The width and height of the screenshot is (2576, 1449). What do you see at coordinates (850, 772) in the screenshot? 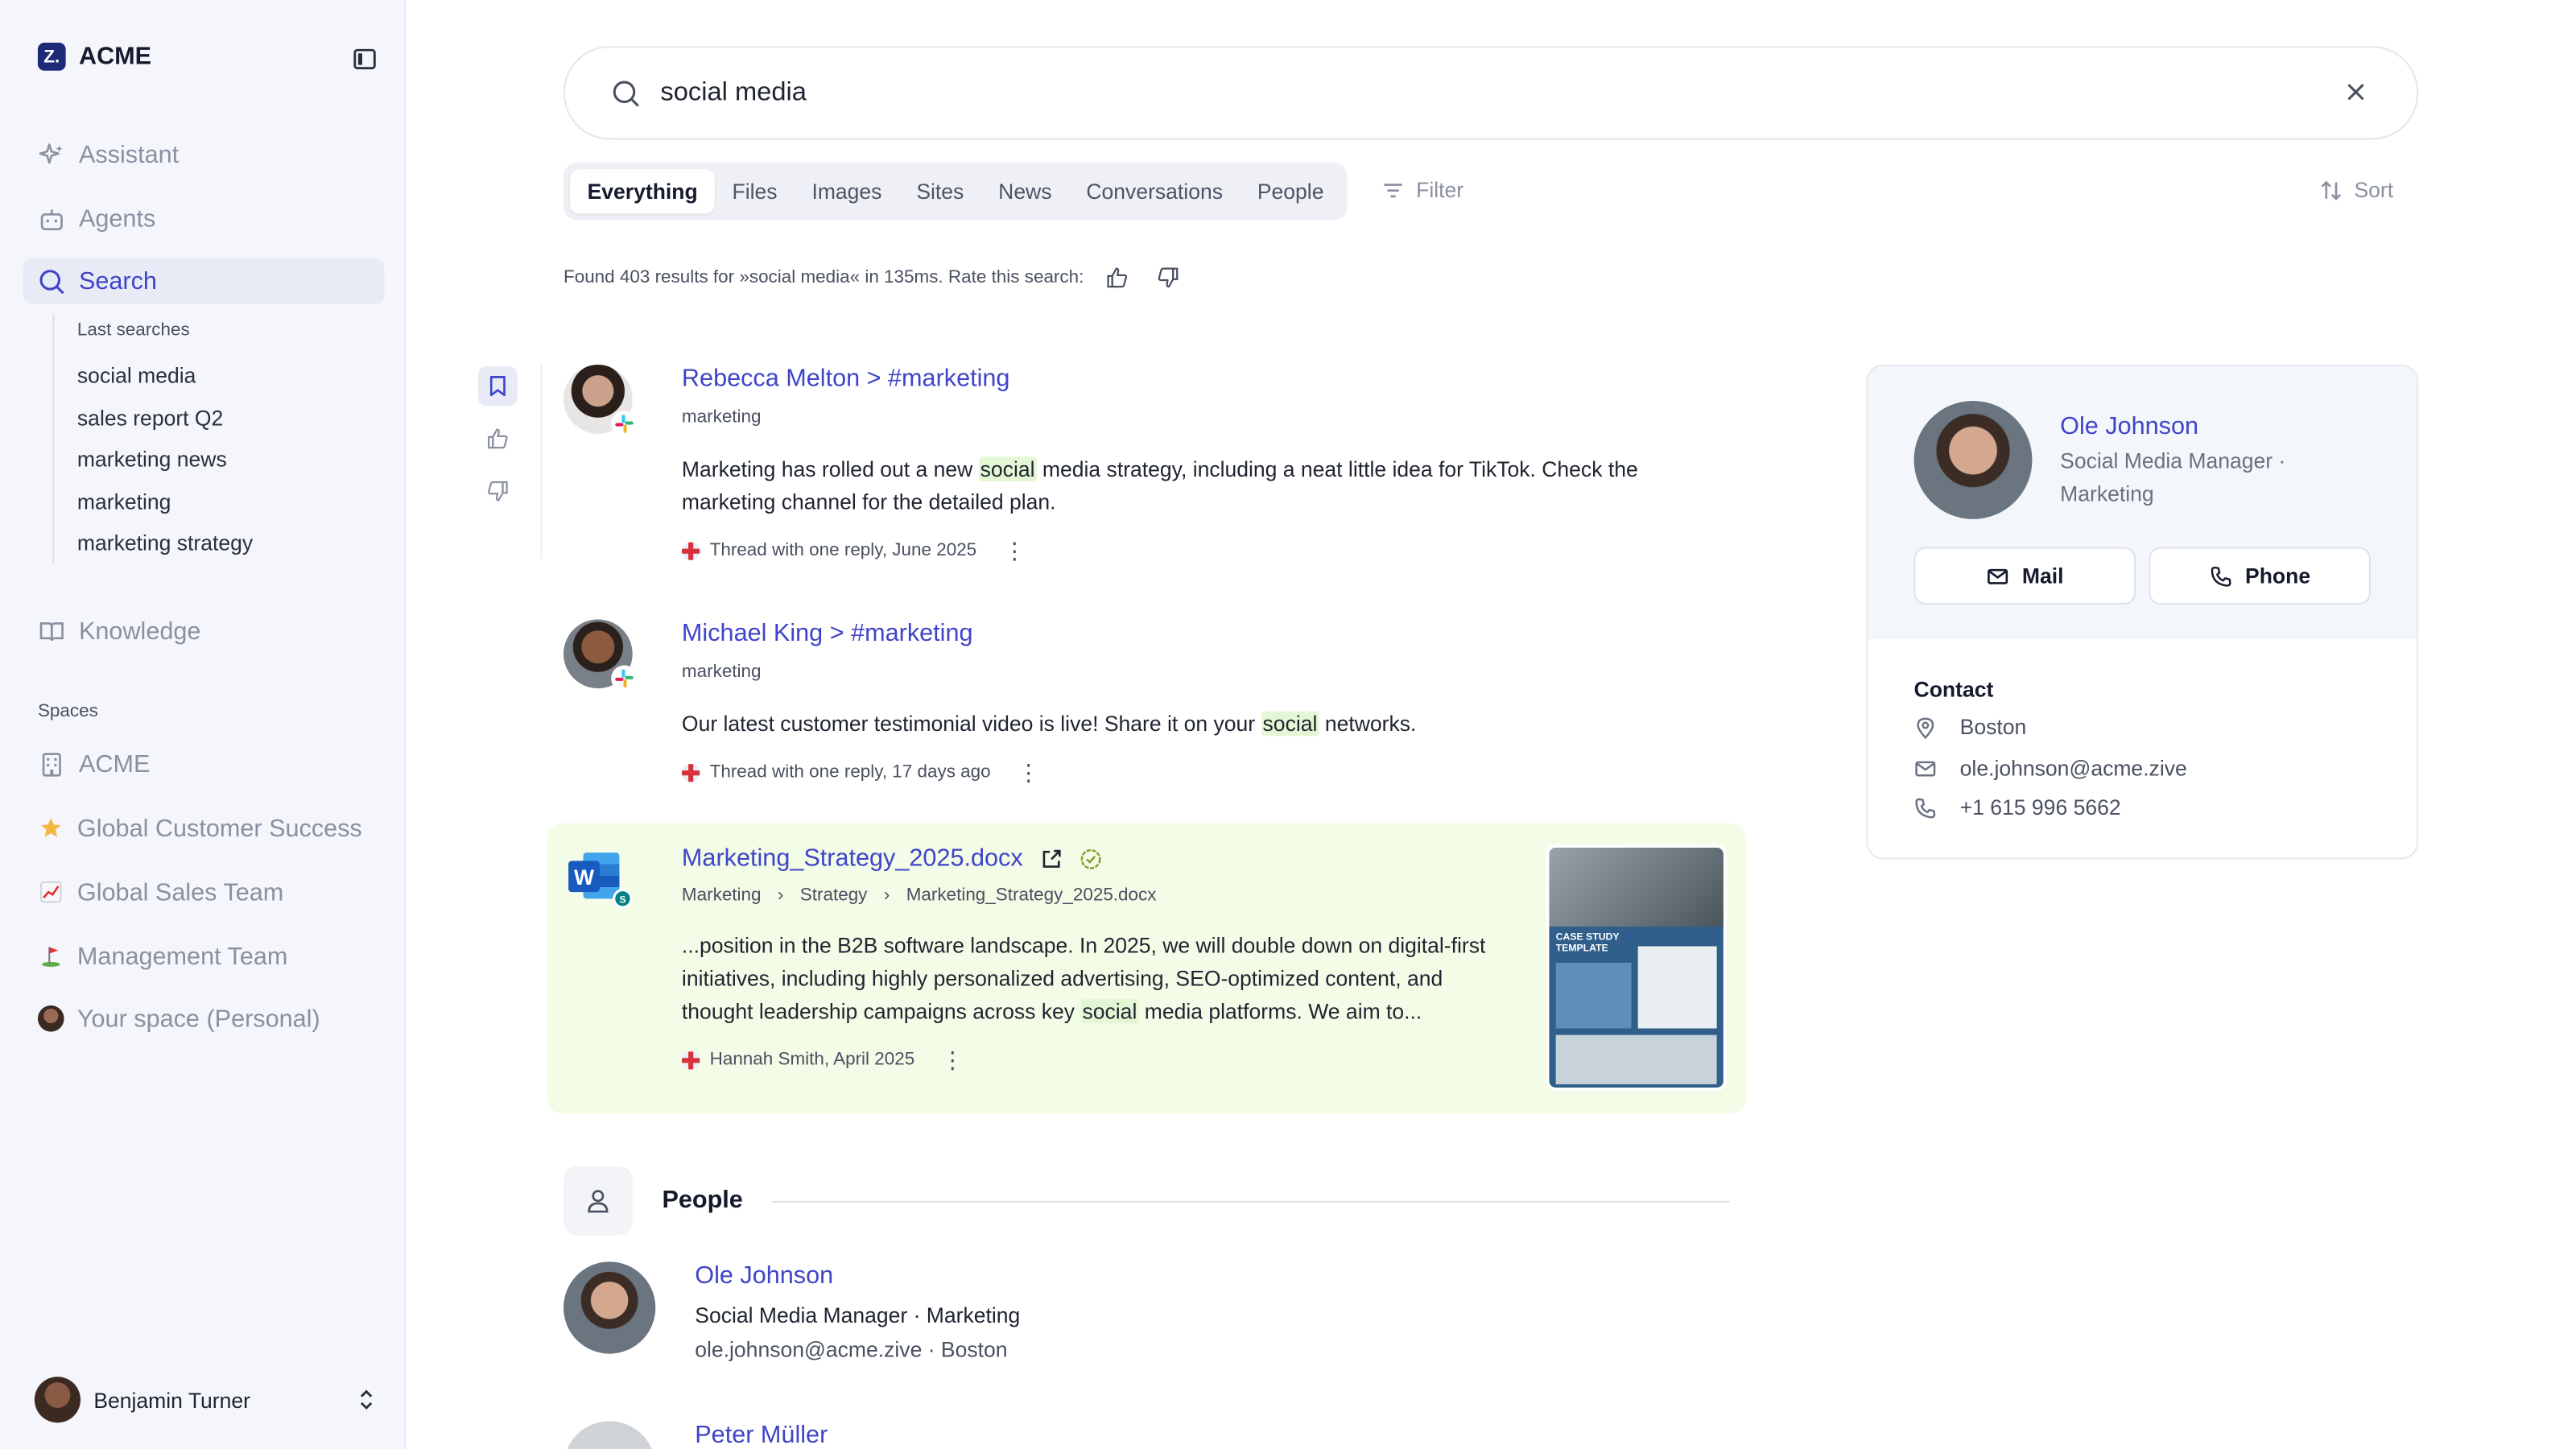
I see `result-meta-text: Thread with one reply, 17 days ago` at bounding box center [850, 772].